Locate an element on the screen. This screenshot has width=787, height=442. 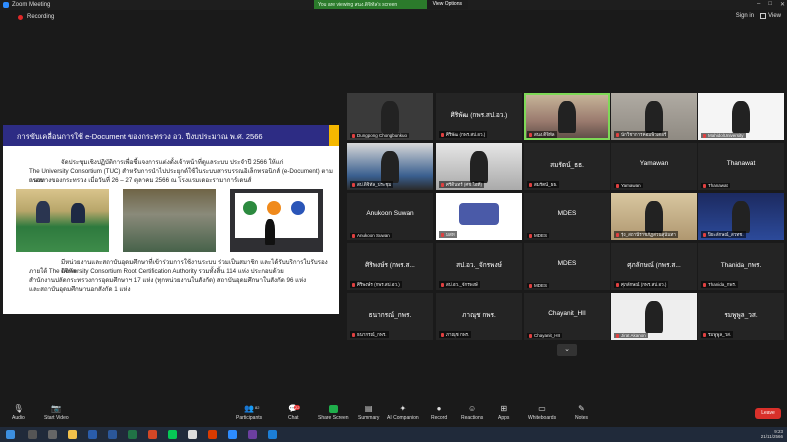
summary-icon: ▤ is located at coordinates (368, 408).